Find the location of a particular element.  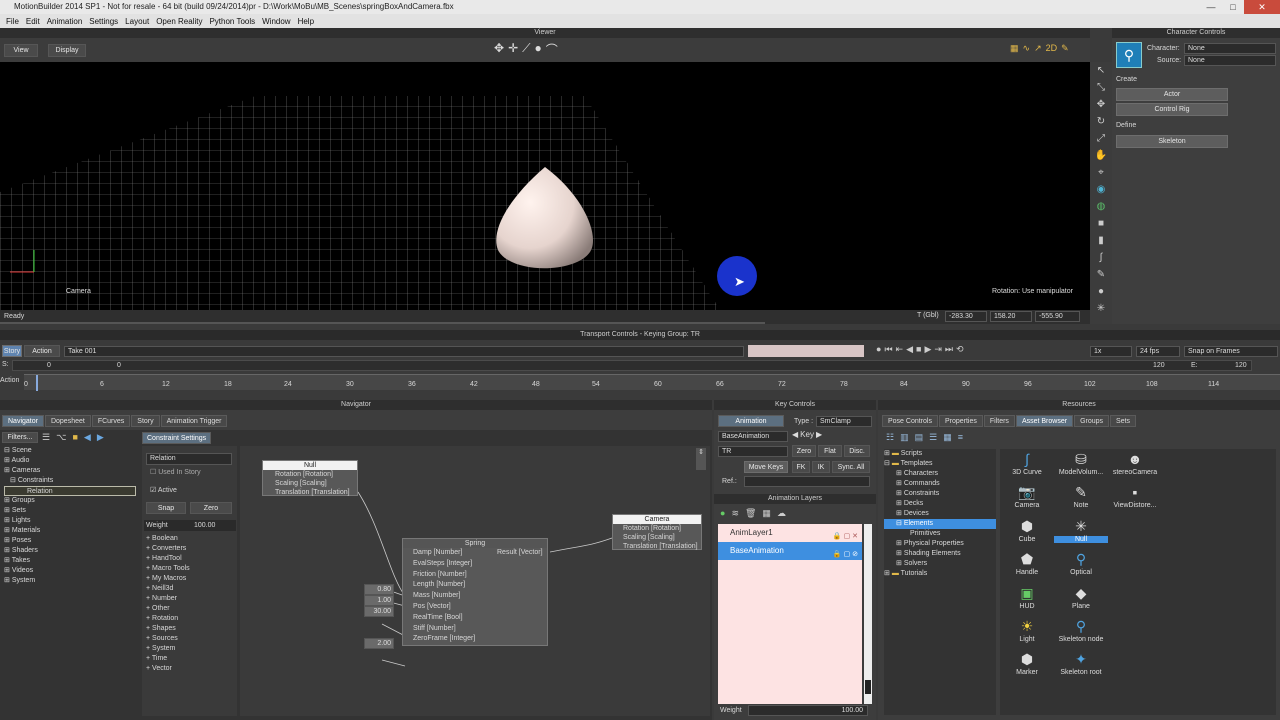

key-button: Key is located at coordinates (807, 434).